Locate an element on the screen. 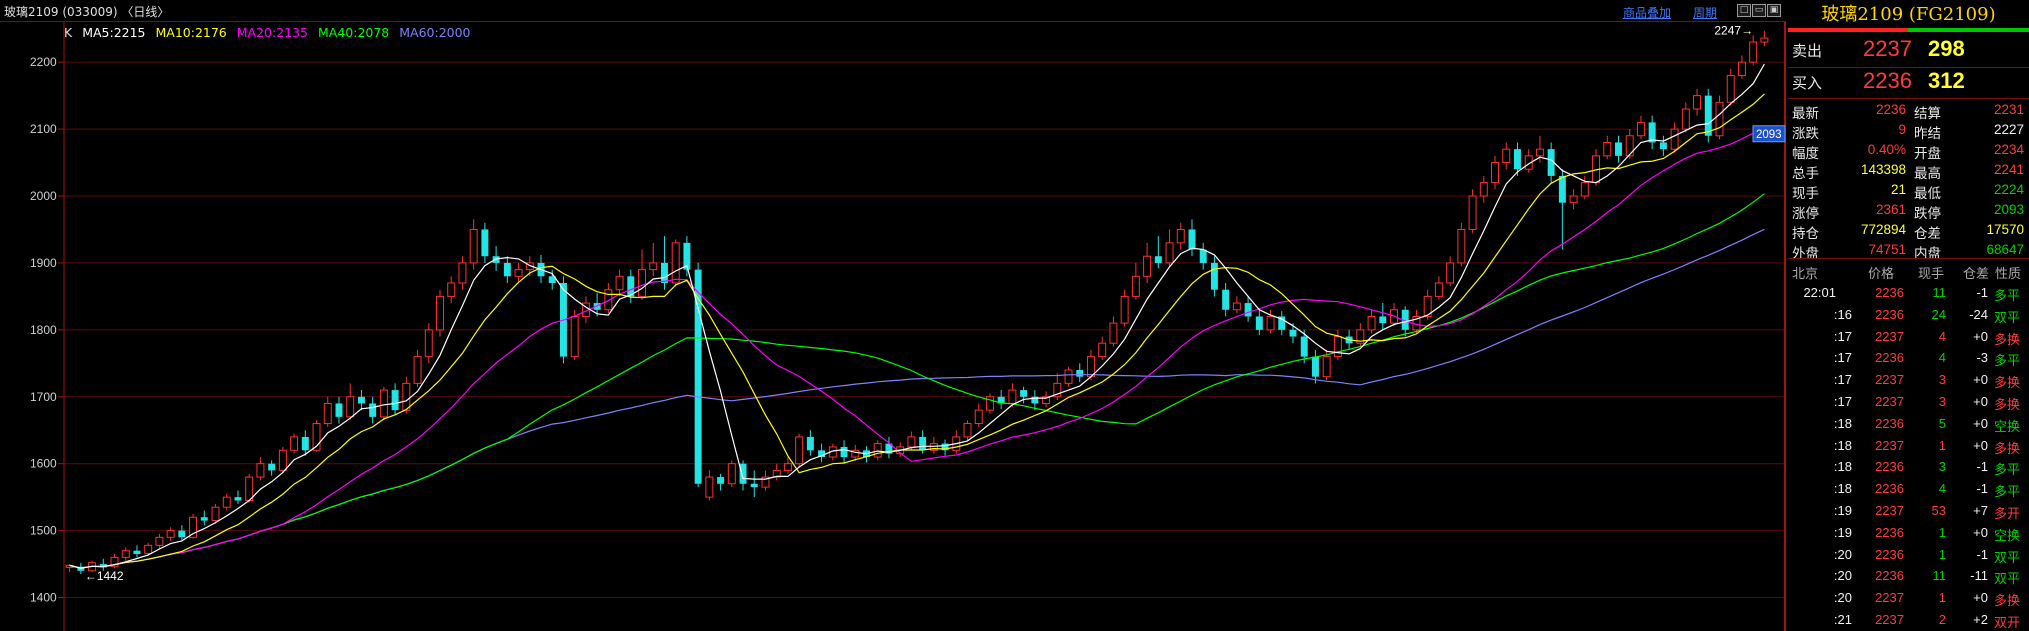 The width and height of the screenshot is (2029, 631). trade-time: :20 is located at coordinates (1842, 554).